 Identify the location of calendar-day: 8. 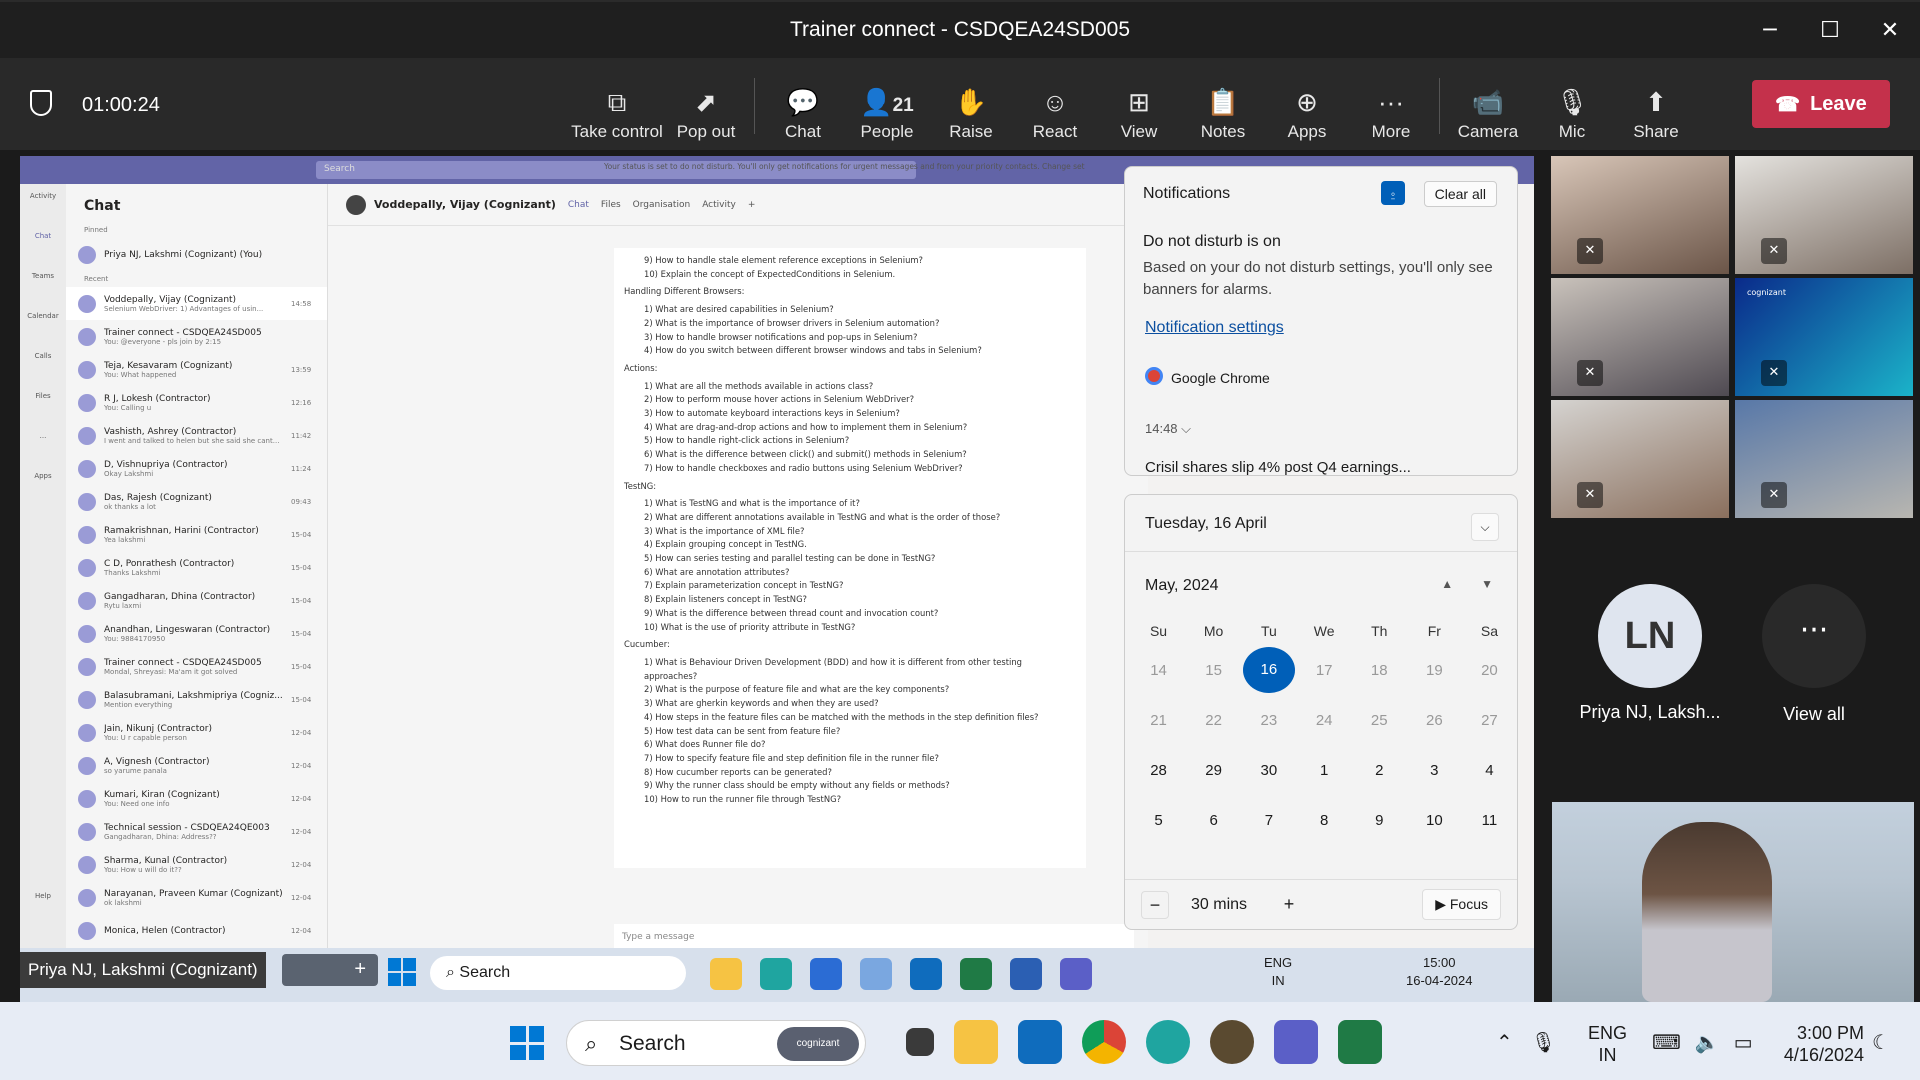
(1324, 820).